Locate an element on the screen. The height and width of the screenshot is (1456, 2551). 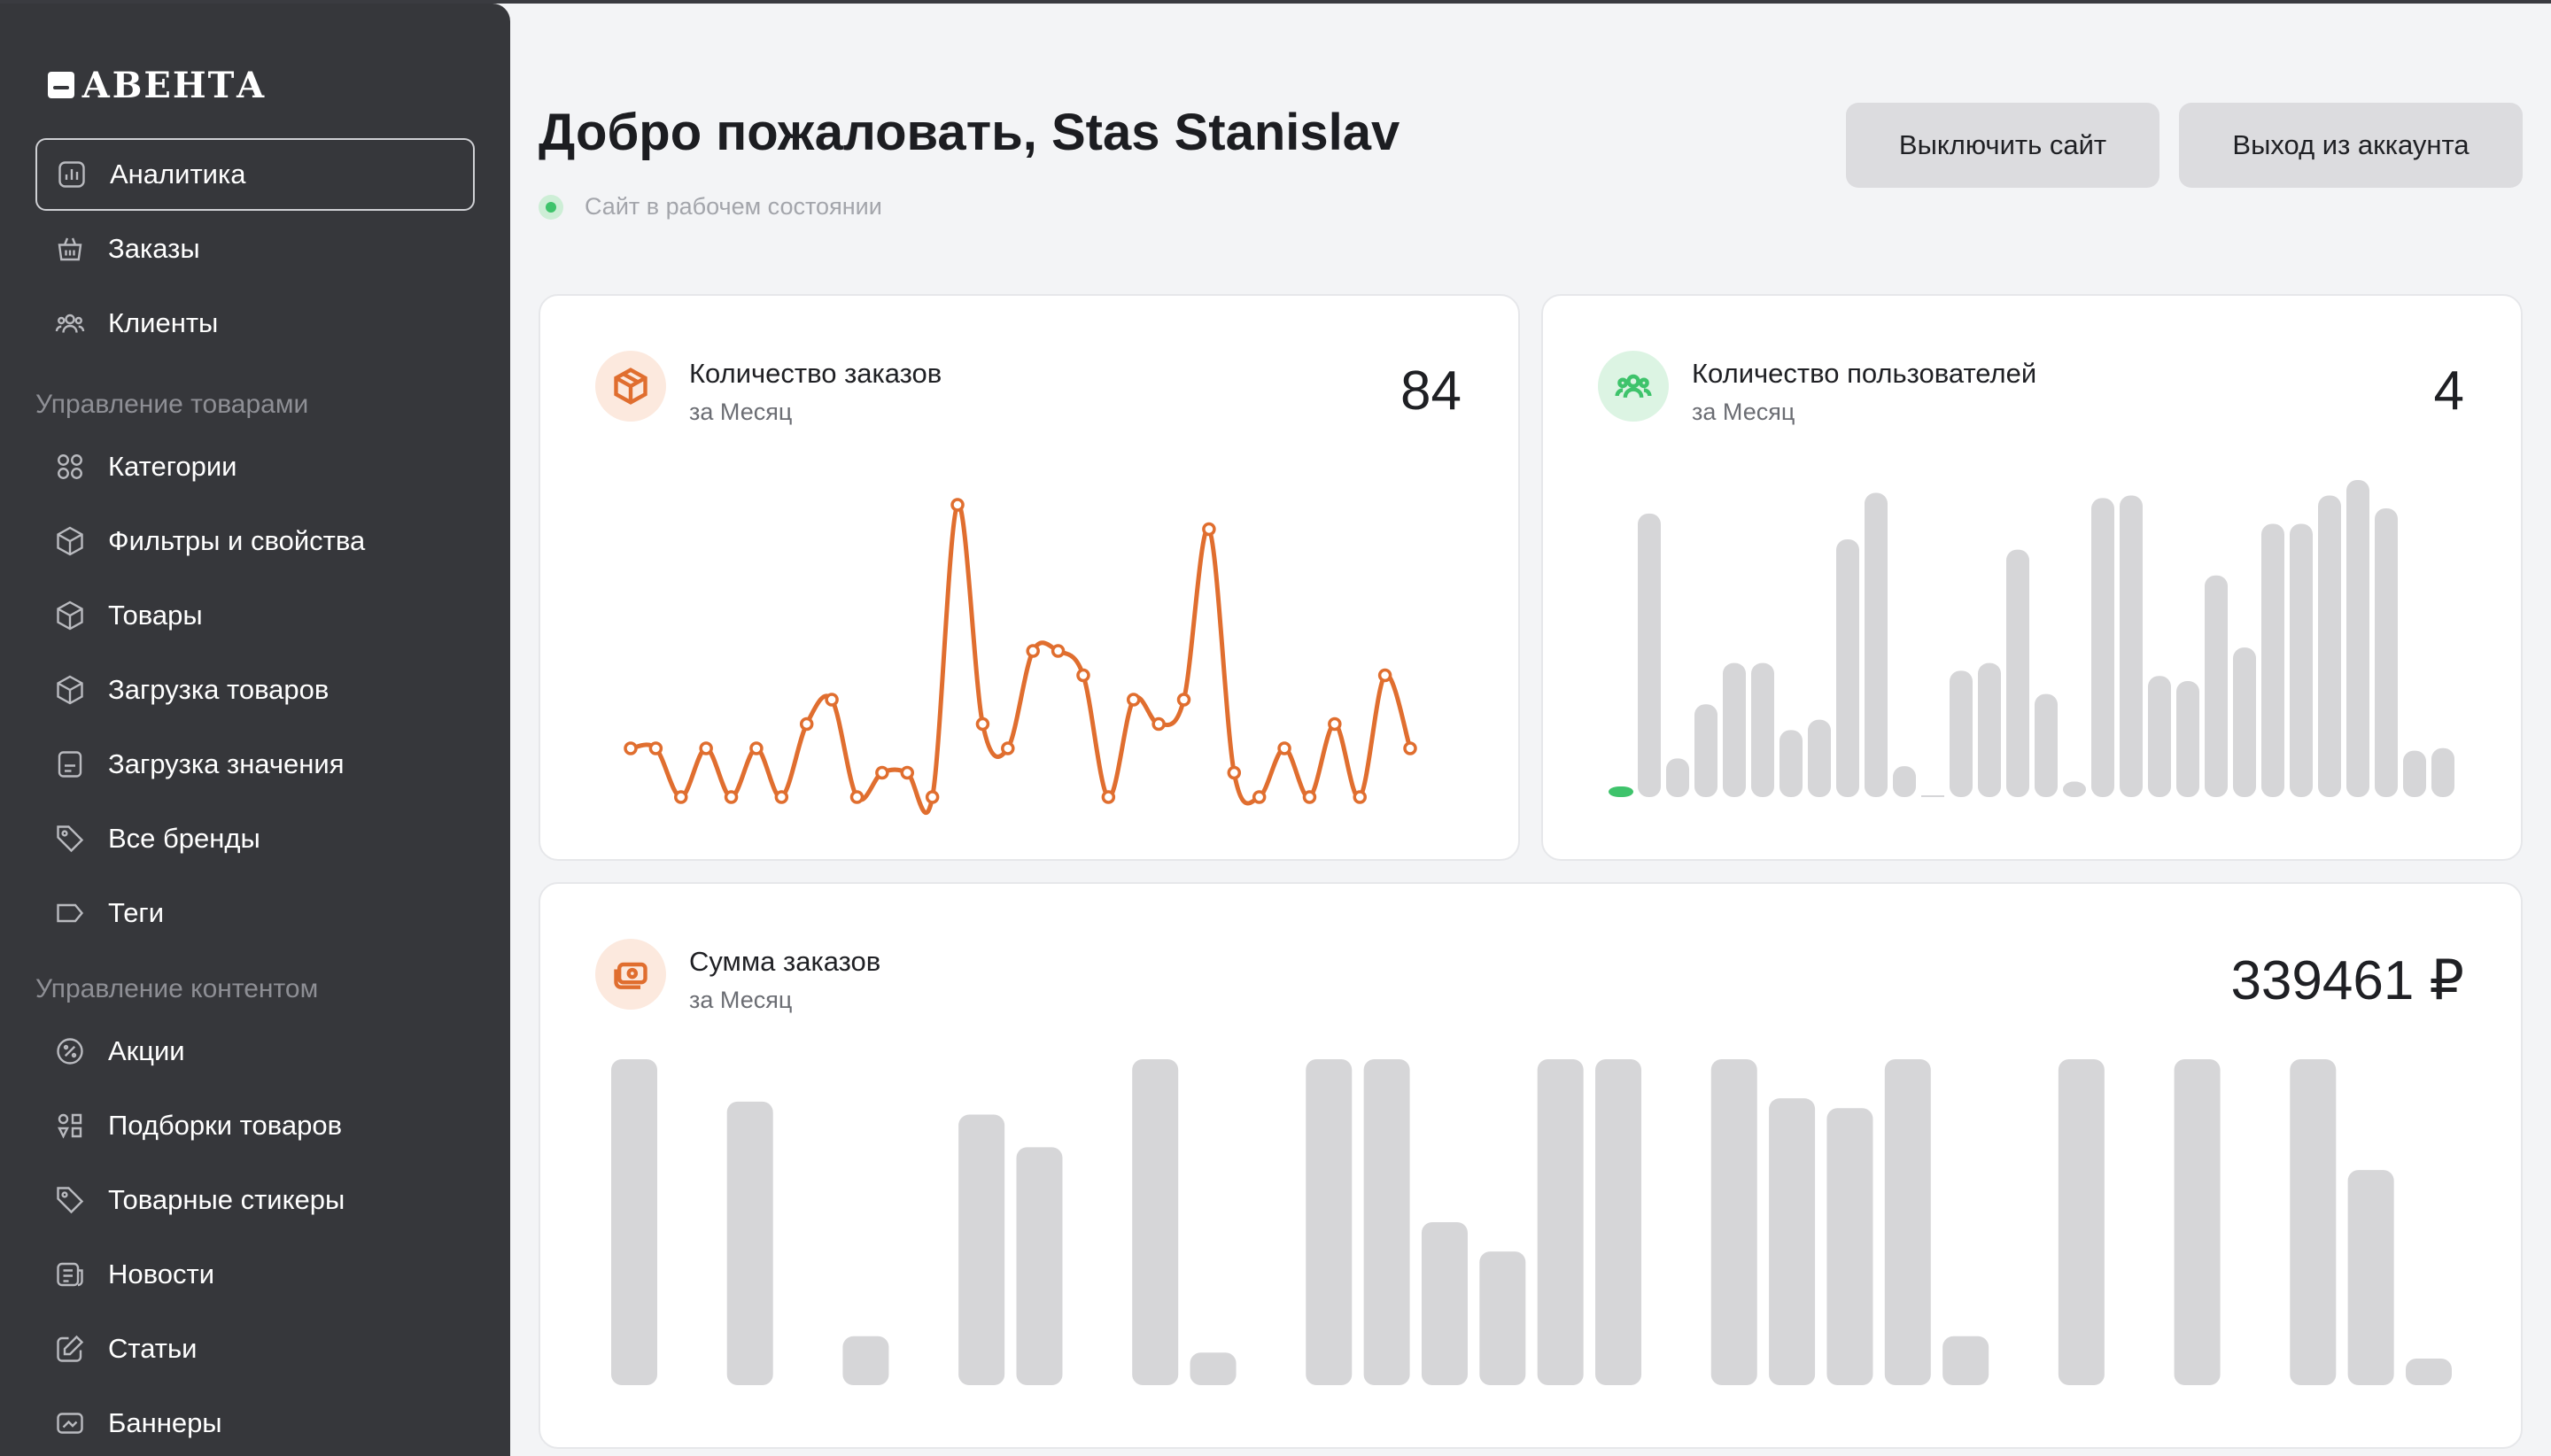
edit-icon is located at coordinates (70, 1349).